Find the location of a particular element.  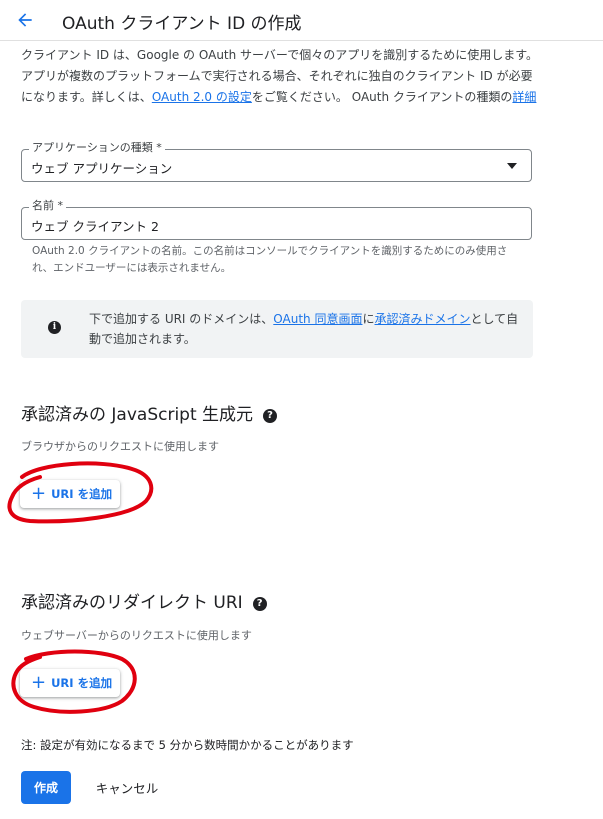

page-header: OAuth クライアント ID の作成 is located at coordinates (301, 20).